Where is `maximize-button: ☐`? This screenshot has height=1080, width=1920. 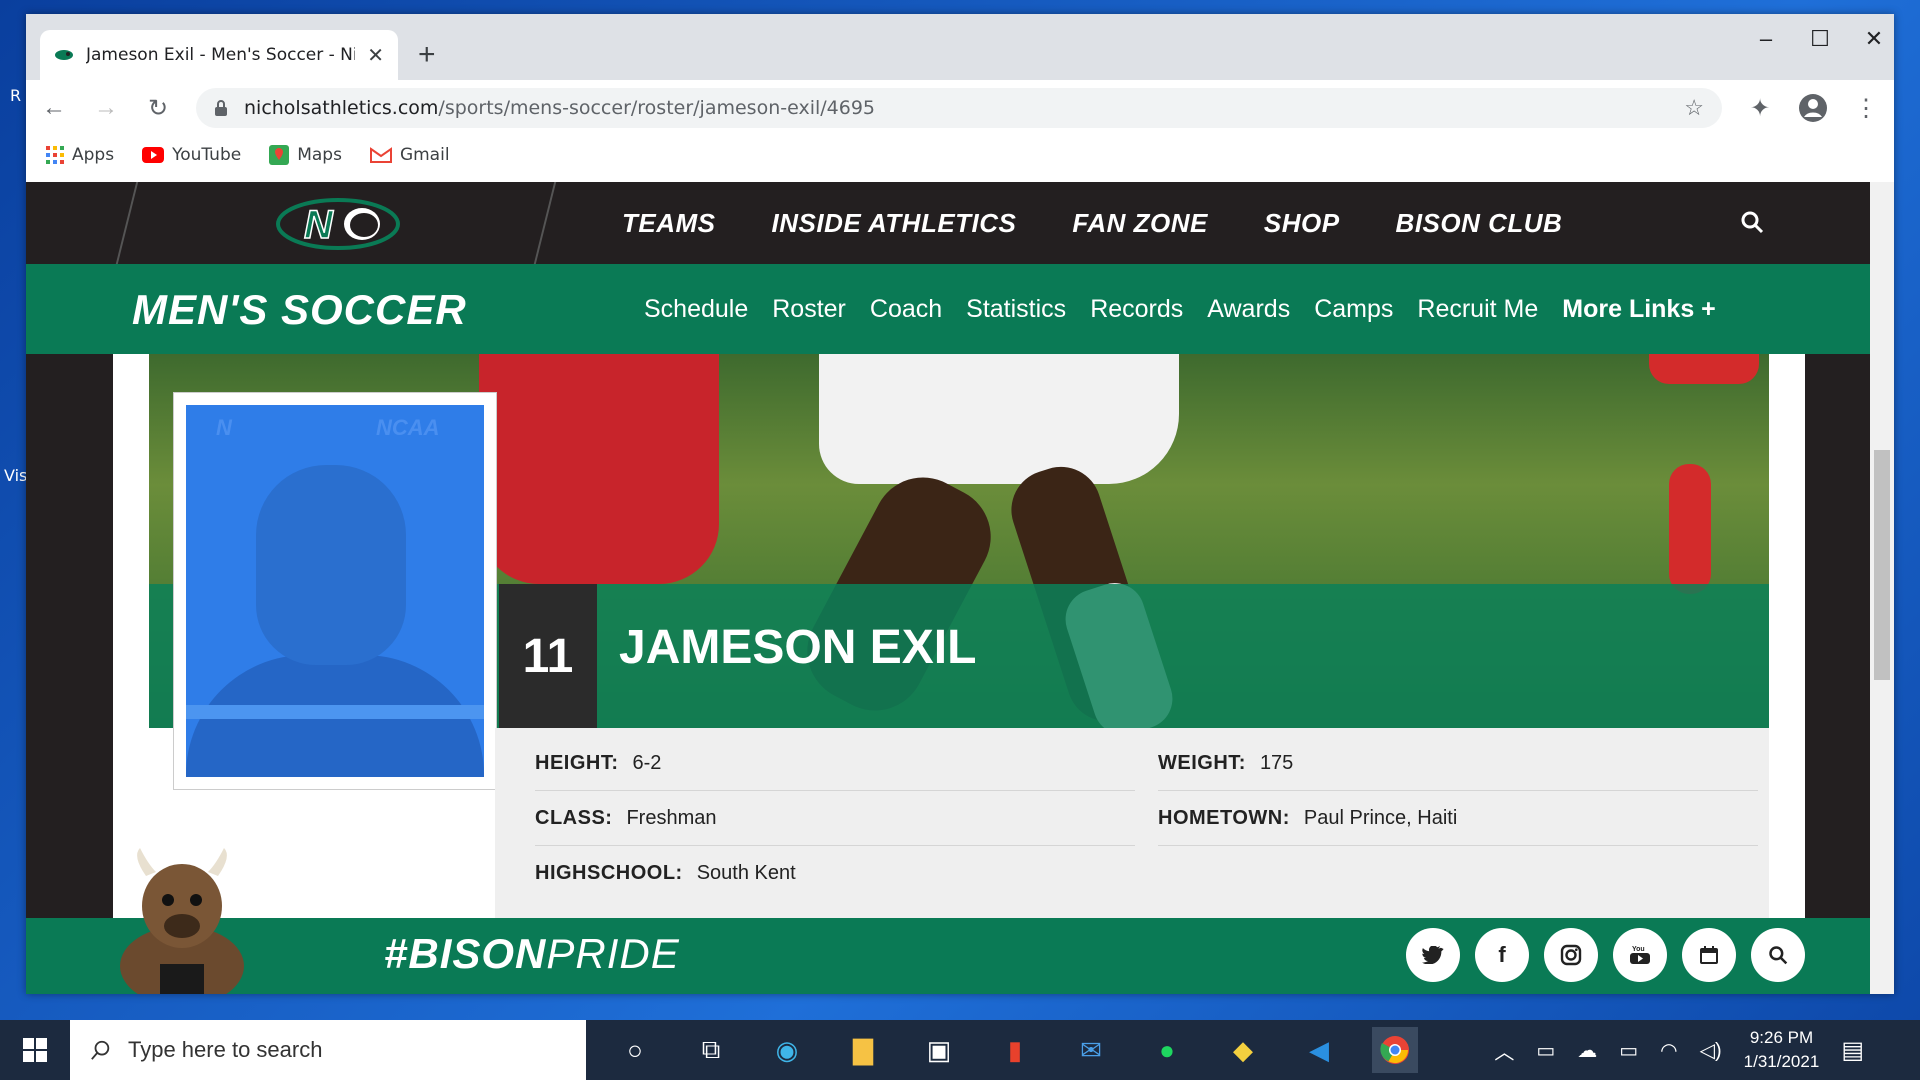 maximize-button: ☐ is located at coordinates (1820, 39).